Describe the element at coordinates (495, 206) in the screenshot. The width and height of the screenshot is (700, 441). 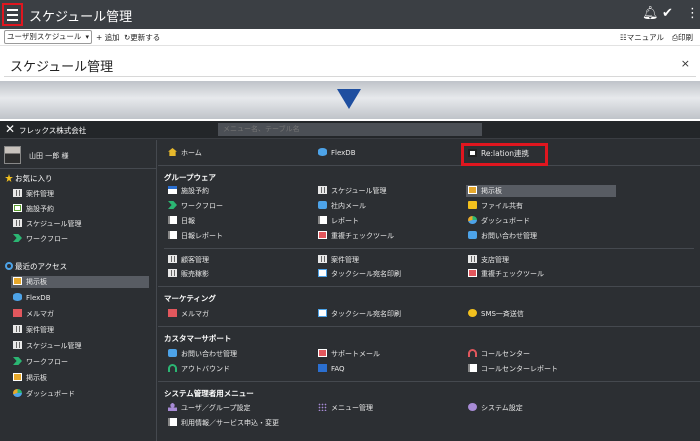
I see `menu-item: ファイル共有` at that location.